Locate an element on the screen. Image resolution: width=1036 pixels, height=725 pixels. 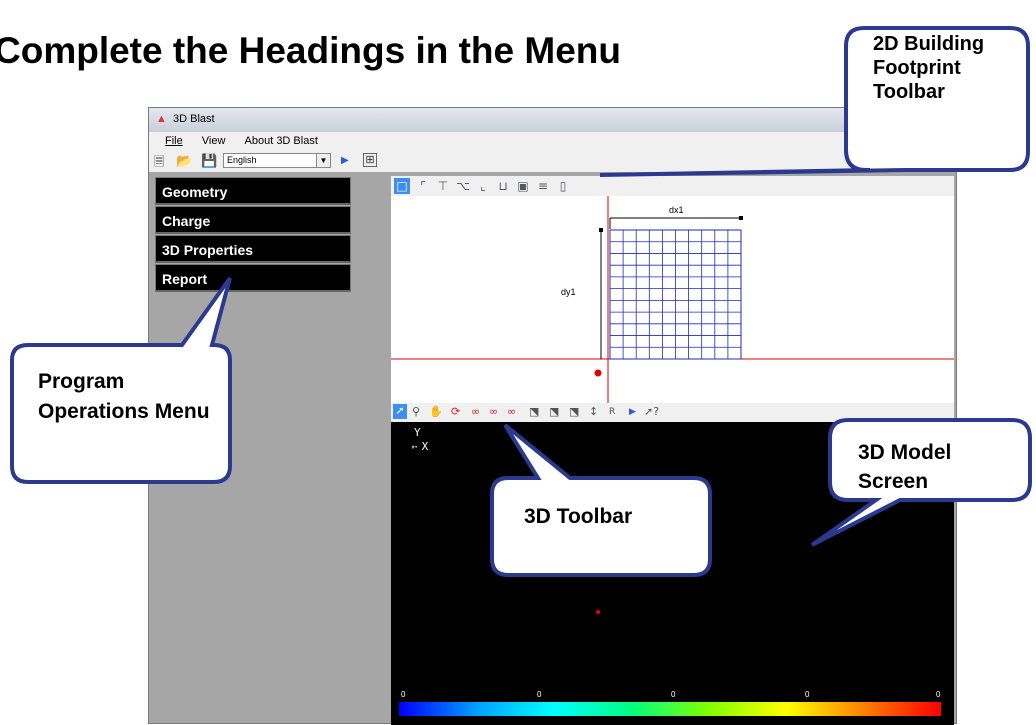
app-logo-icon: ▲ is located at coordinates (161, 119).